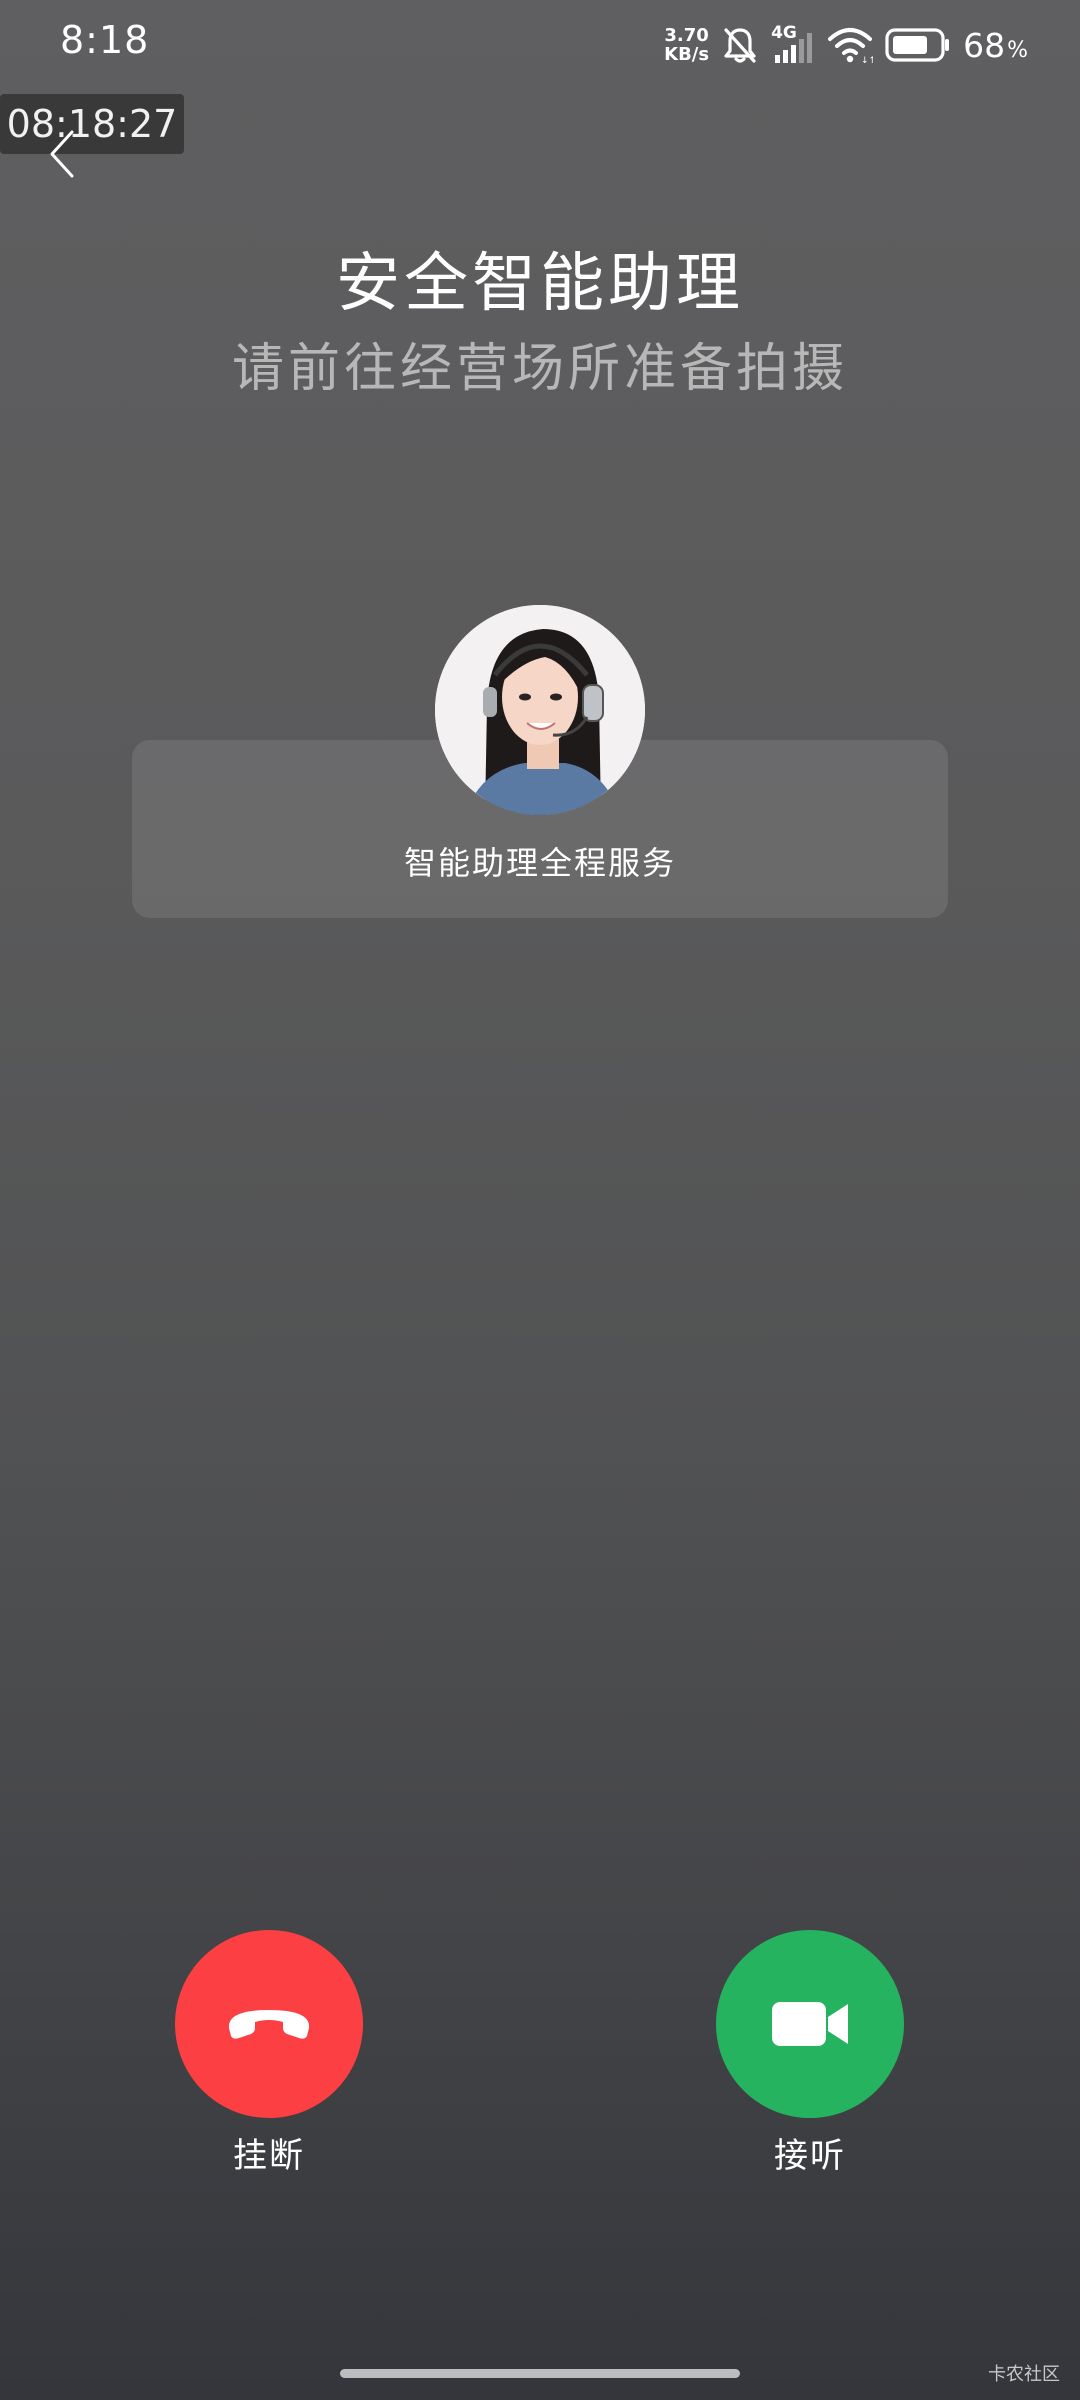 The image size is (1080, 2400). Describe the element at coordinates (740, 45) in the screenshot. I see `silent-bell-icon` at that location.